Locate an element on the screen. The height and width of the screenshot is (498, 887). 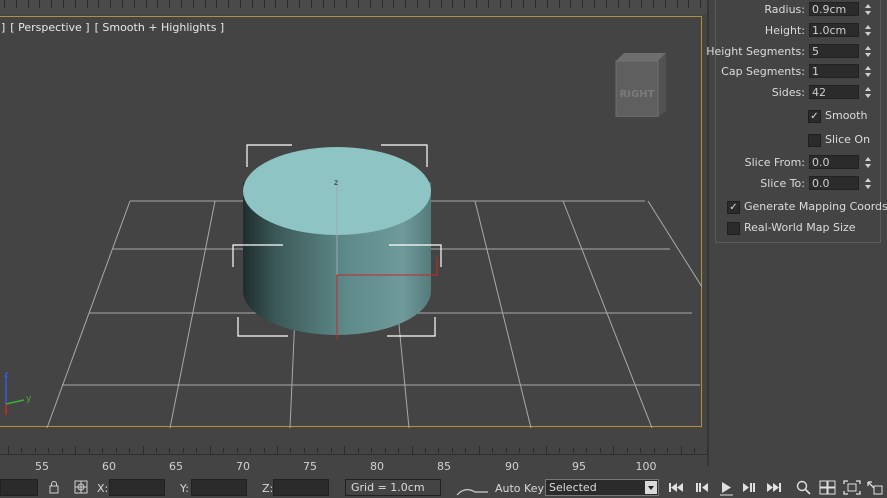
slice-on-label: Slice On is located at coordinates (848, 139).